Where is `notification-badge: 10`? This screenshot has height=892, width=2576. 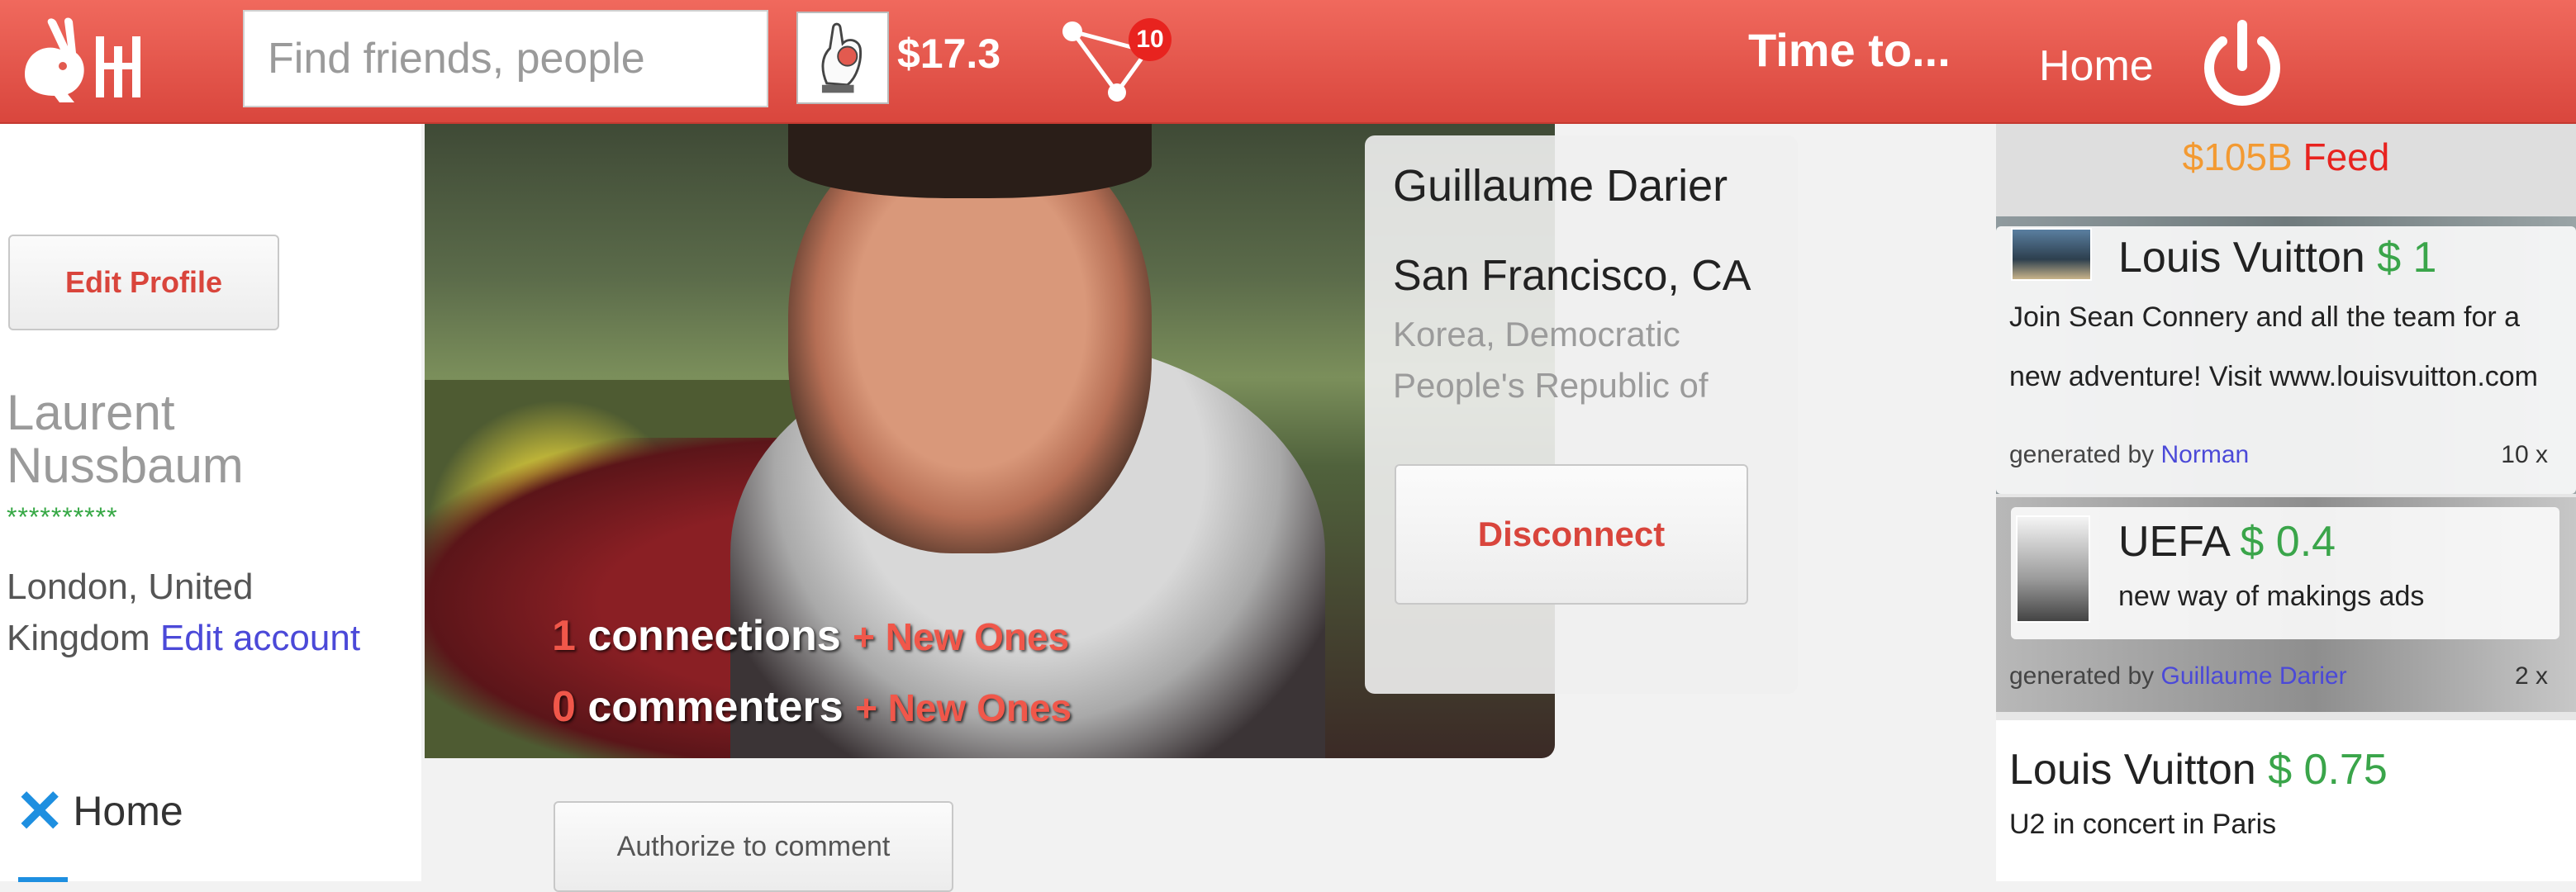 notification-badge: 10 is located at coordinates (1150, 39).